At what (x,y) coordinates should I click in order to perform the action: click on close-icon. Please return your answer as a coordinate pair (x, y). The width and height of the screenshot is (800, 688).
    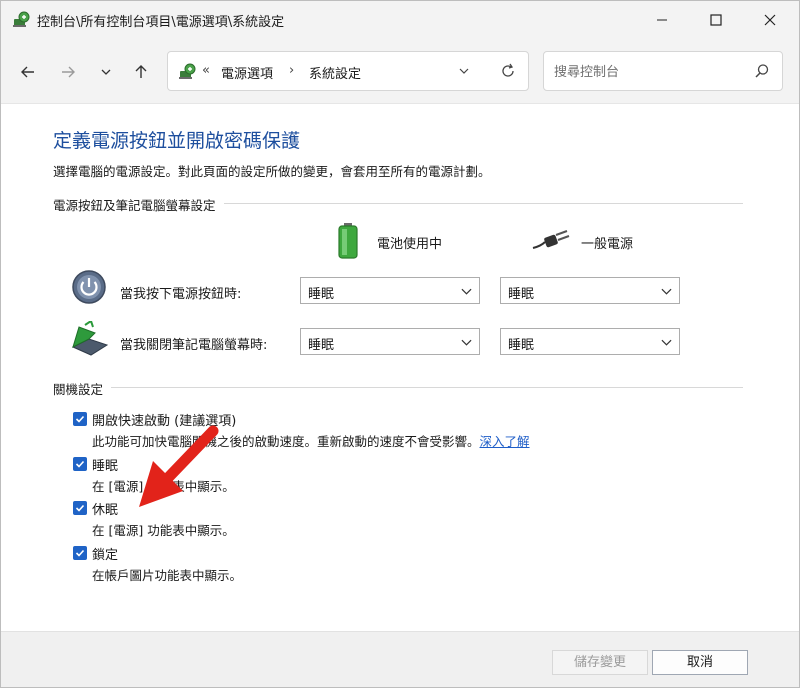
    Looking at the image, I should click on (770, 20).